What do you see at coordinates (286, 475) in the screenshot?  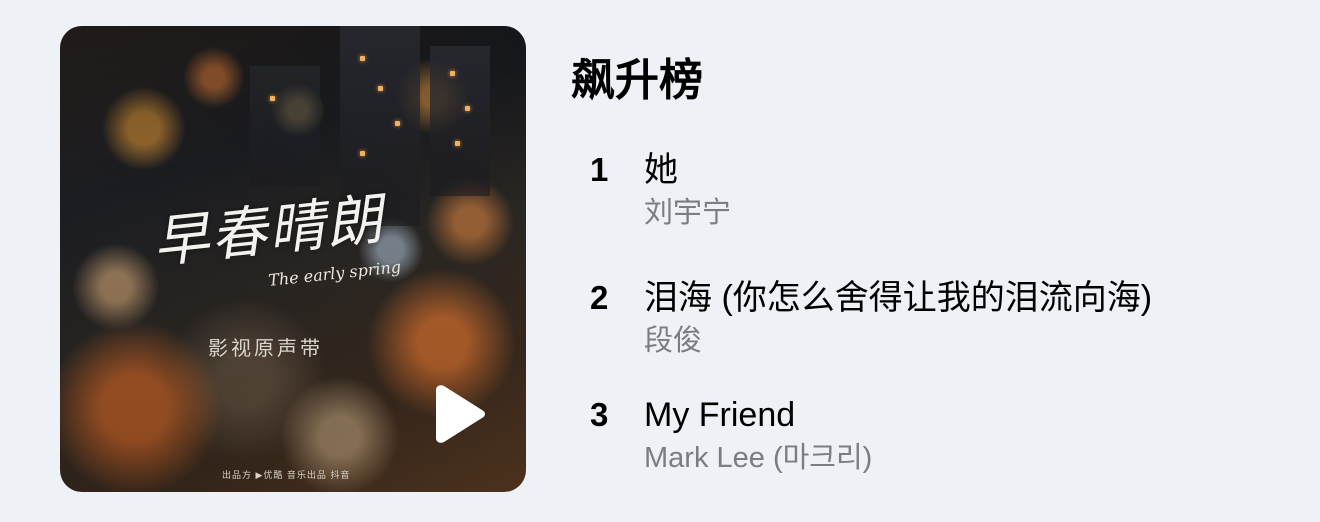 I see `cover-credits: 出品方 ▶优酷 音乐出品 抖音` at bounding box center [286, 475].